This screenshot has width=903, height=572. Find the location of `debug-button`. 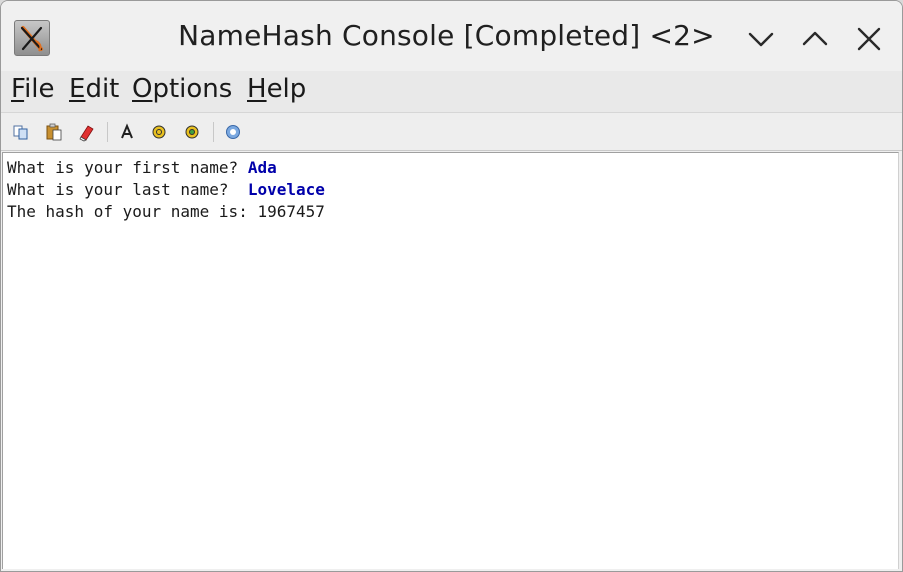

debug-button is located at coordinates (192, 132).